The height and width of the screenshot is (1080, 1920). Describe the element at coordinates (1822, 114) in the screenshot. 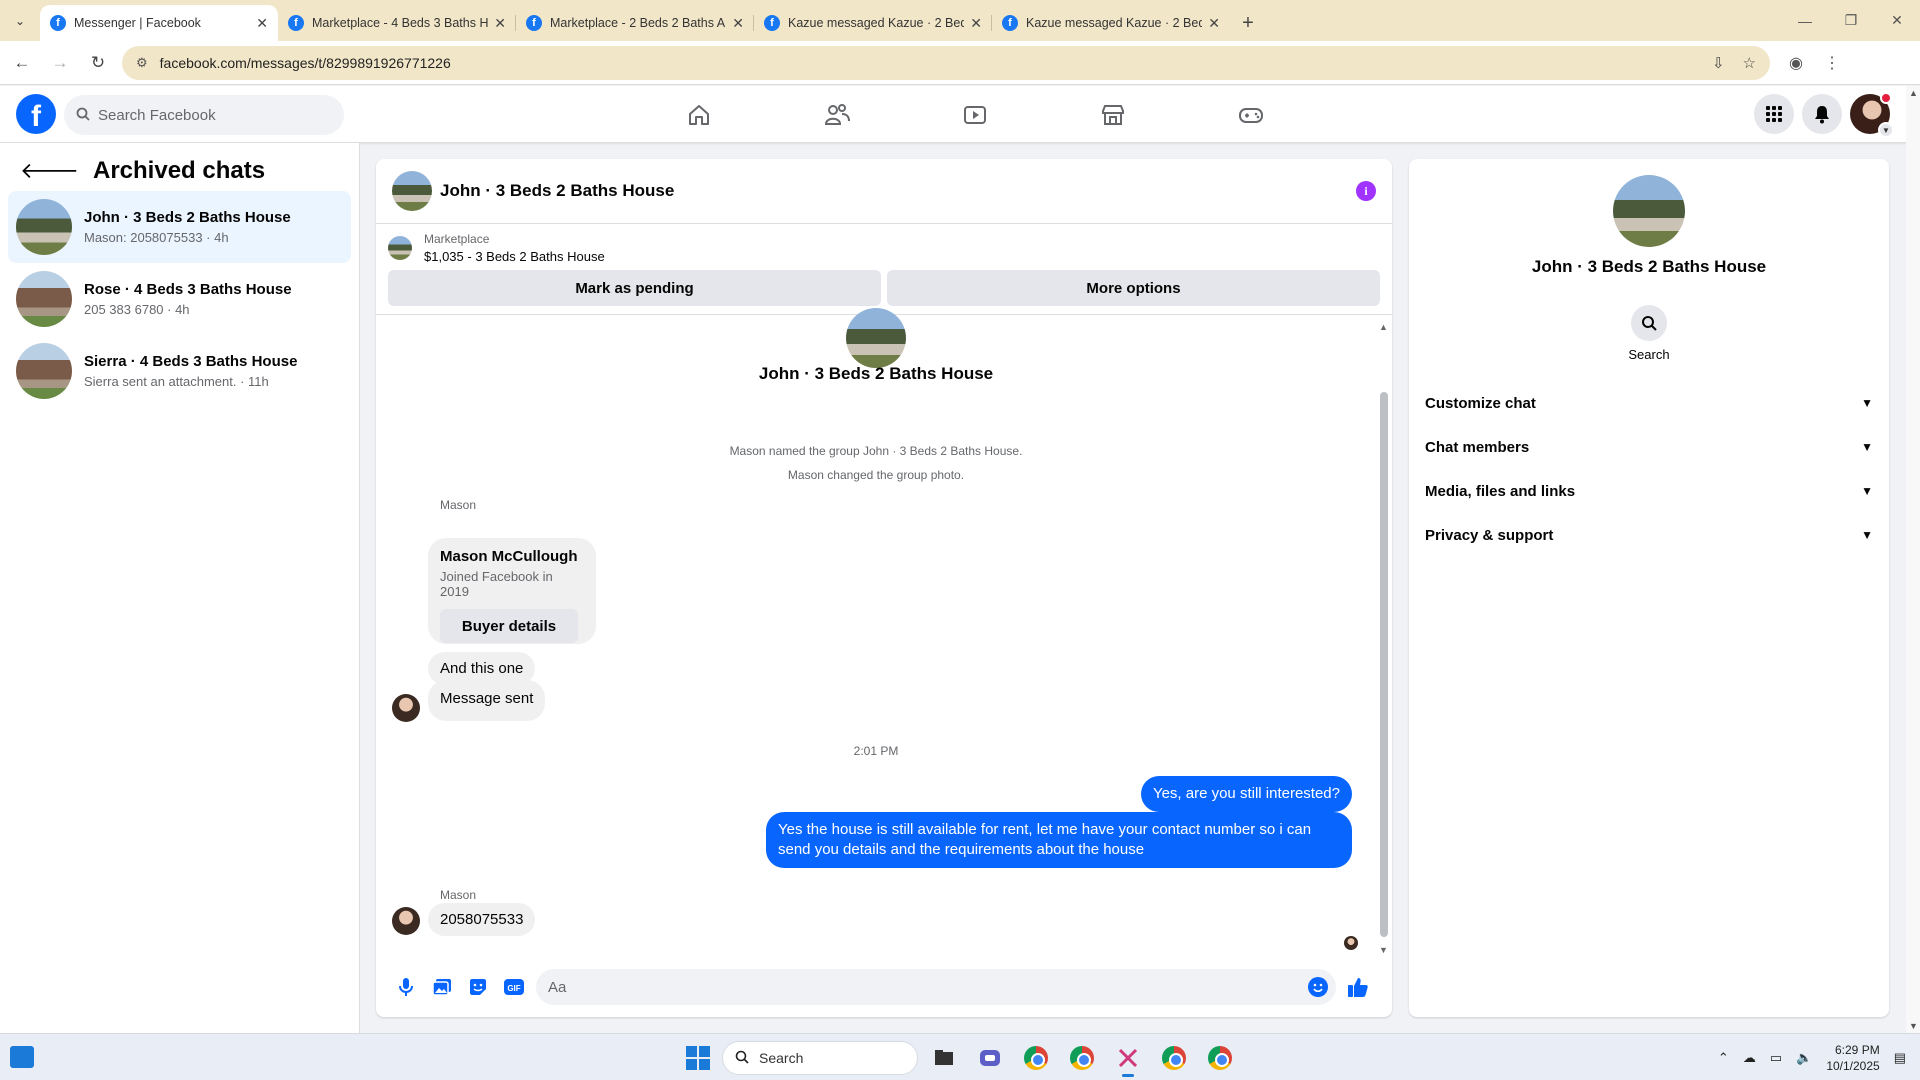

I see `notifications-bell-icon` at that location.